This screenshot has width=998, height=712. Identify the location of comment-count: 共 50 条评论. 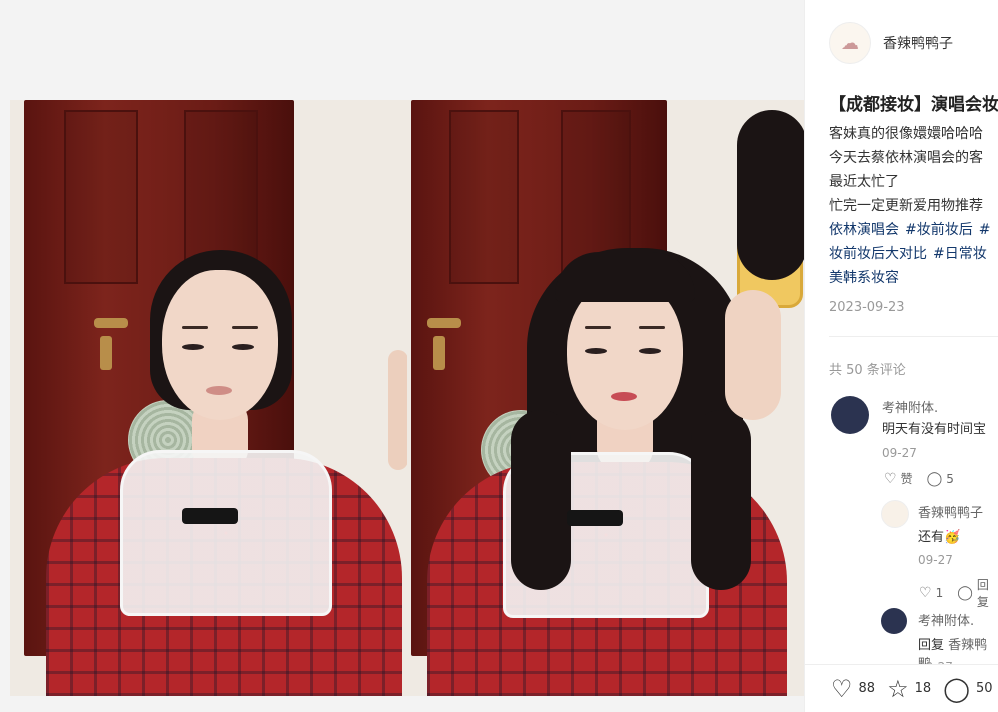
(867, 370).